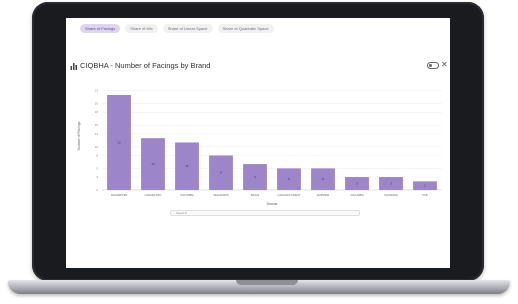 The image size is (518, 304). I want to click on x-tick-label: BIGGS, so click(255, 195).